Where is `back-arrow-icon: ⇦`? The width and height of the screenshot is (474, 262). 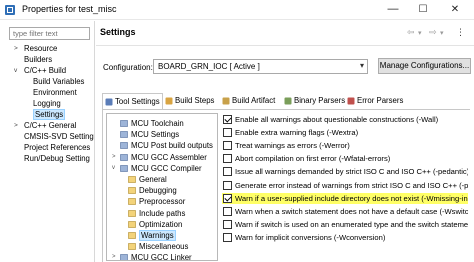
back-arrow-icon: ⇦ is located at coordinates (411, 32).